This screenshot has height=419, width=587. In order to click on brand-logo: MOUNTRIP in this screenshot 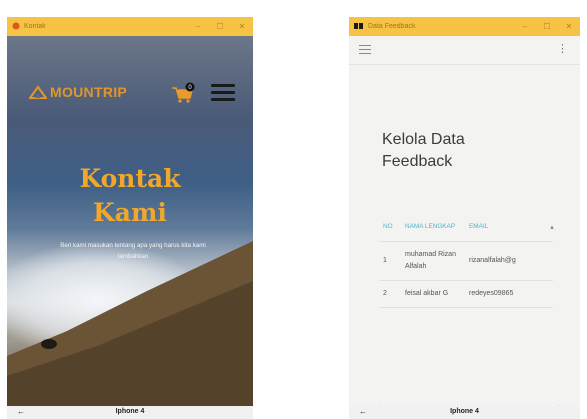, I will do `click(78, 92)`.